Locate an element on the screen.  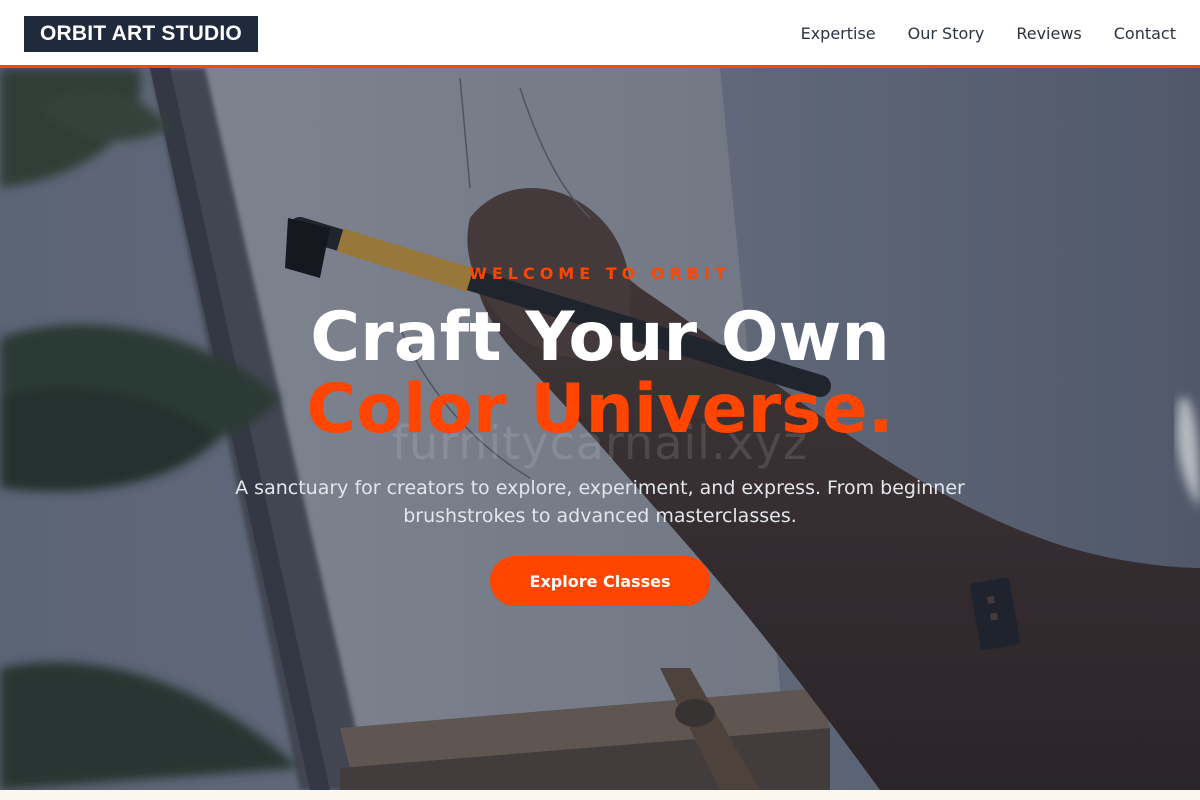
hero-eyebrow: WELCOME TO ORBIT is located at coordinates (600, 273).